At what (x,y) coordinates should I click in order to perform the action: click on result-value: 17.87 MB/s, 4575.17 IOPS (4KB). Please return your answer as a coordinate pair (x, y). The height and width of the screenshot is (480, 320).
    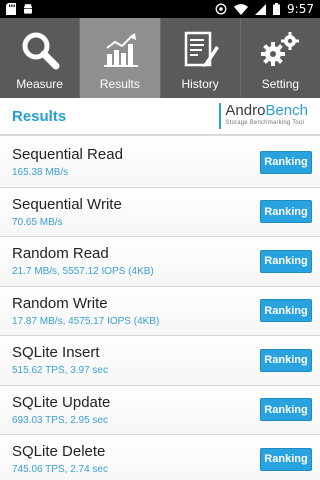
    Looking at the image, I should click on (86, 321).